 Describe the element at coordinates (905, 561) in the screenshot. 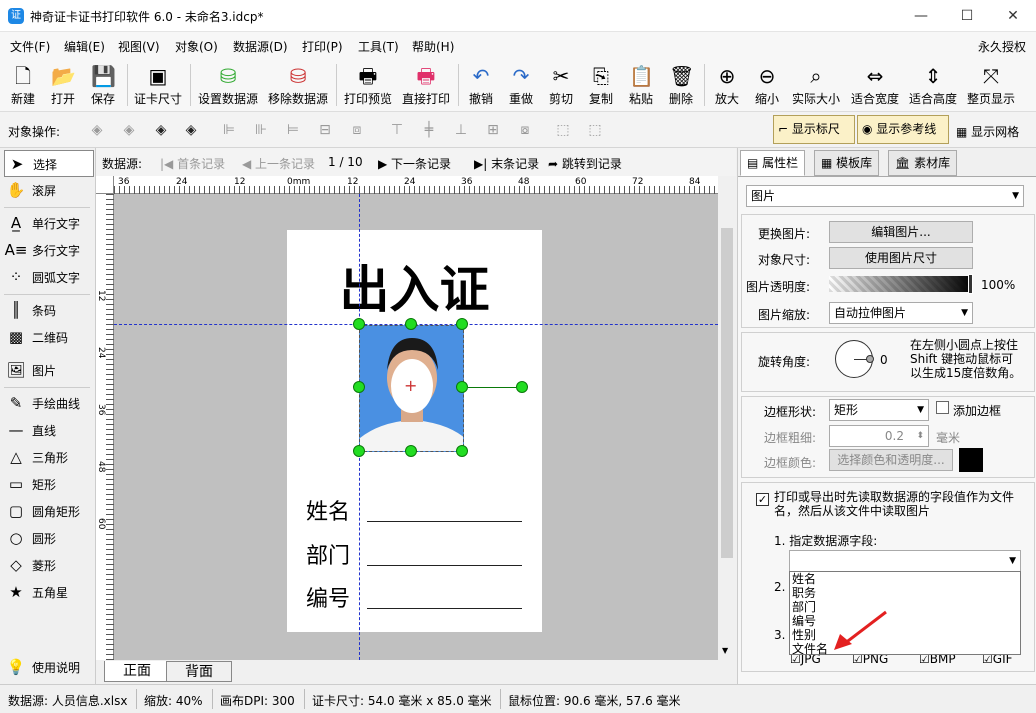

I see `datasource-field-select: ▼` at that location.